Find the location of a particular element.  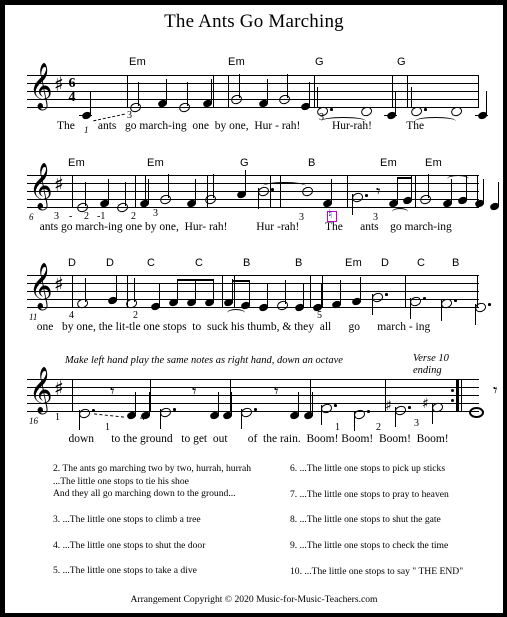

staff: 𝄞 ♯ 6 4 is located at coordinates (257, 94).